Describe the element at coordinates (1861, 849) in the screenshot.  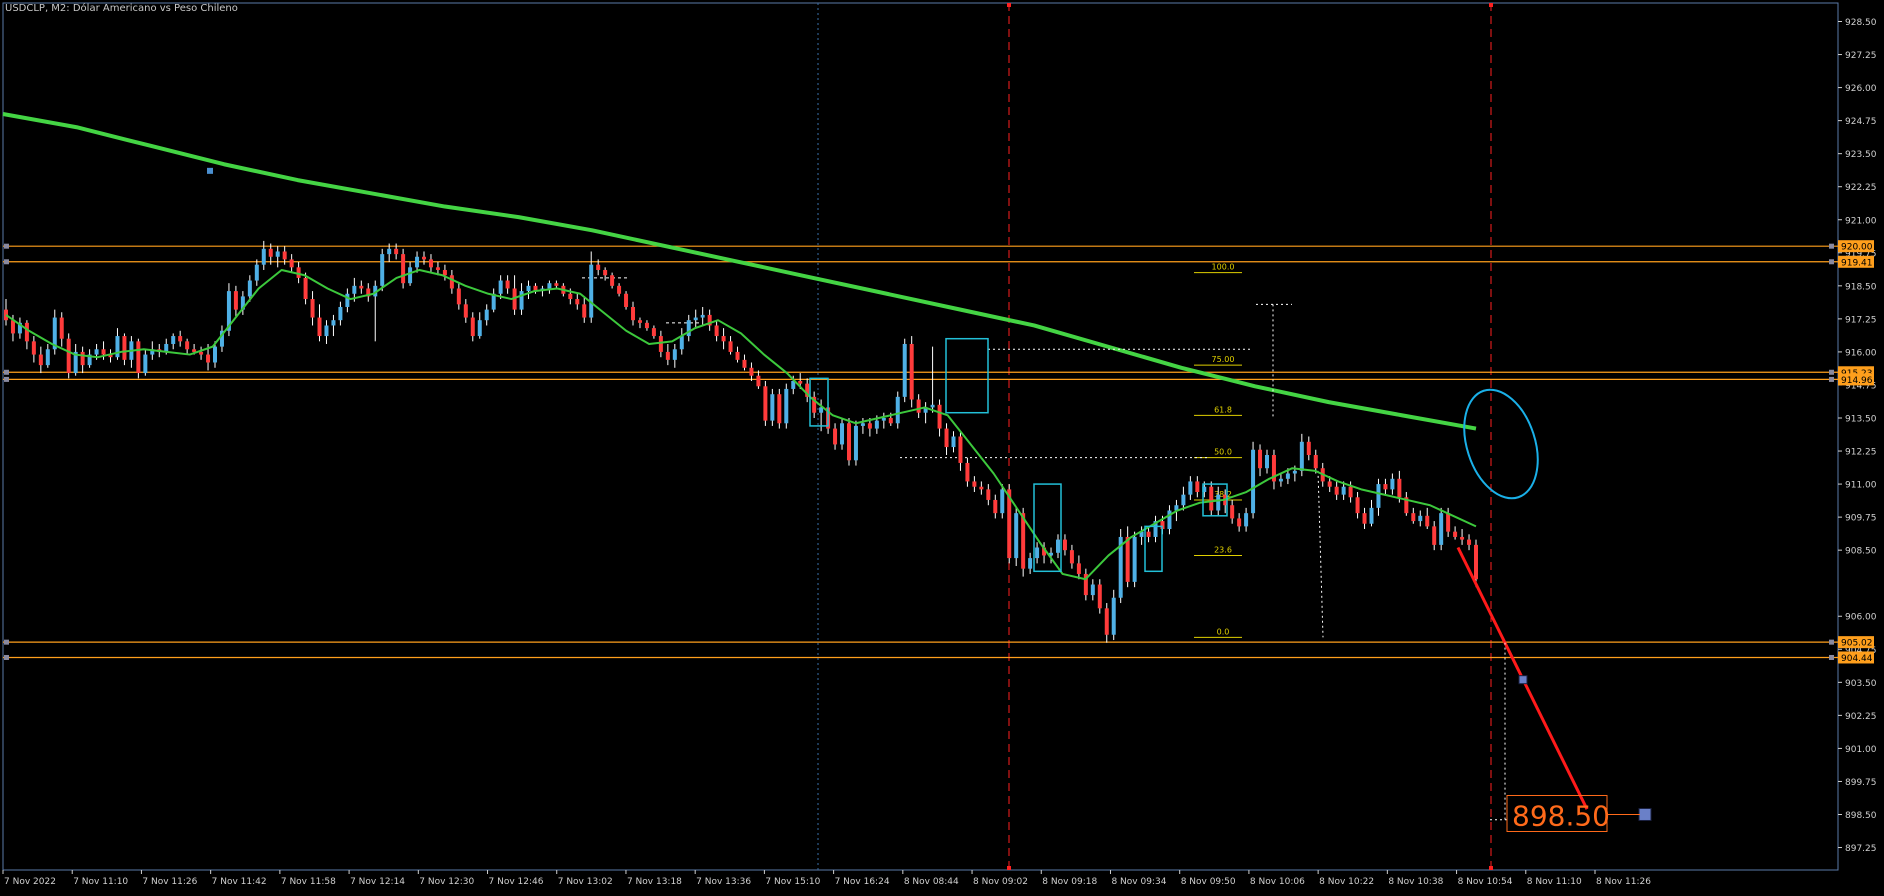
I see `y-tick-label: 897.25` at that location.